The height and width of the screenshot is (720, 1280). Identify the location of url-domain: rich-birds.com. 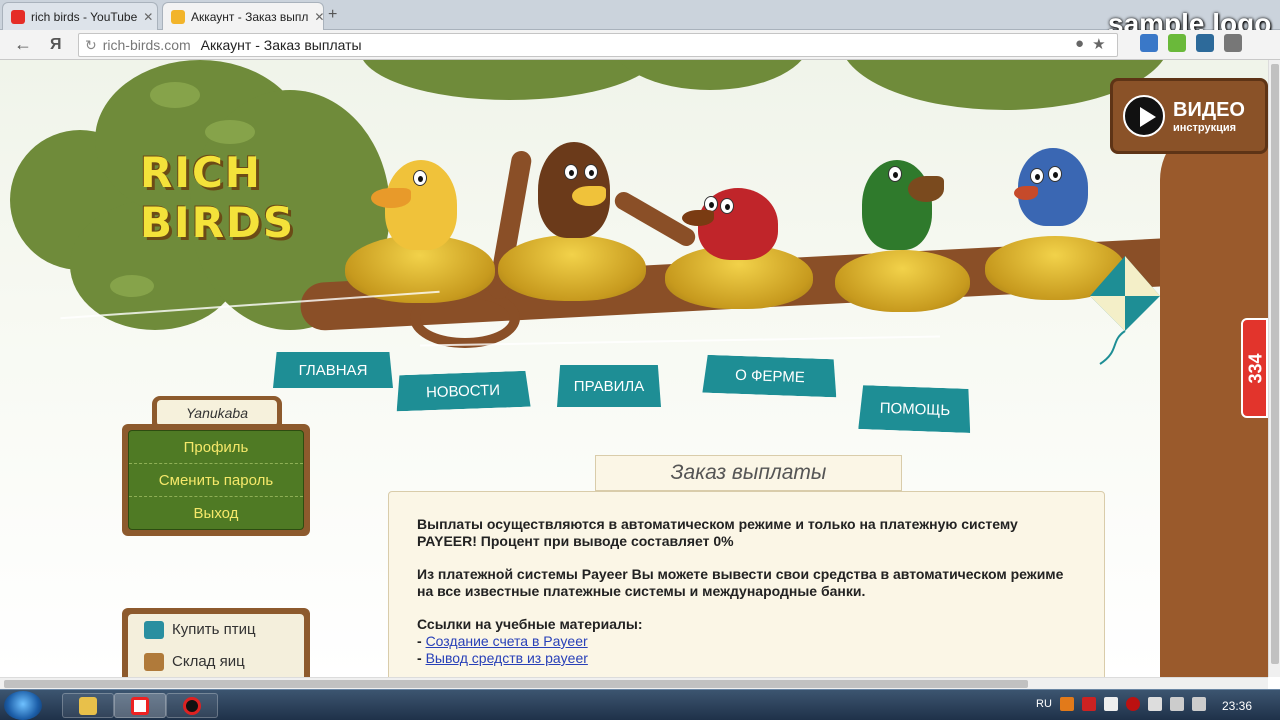
(146, 45).